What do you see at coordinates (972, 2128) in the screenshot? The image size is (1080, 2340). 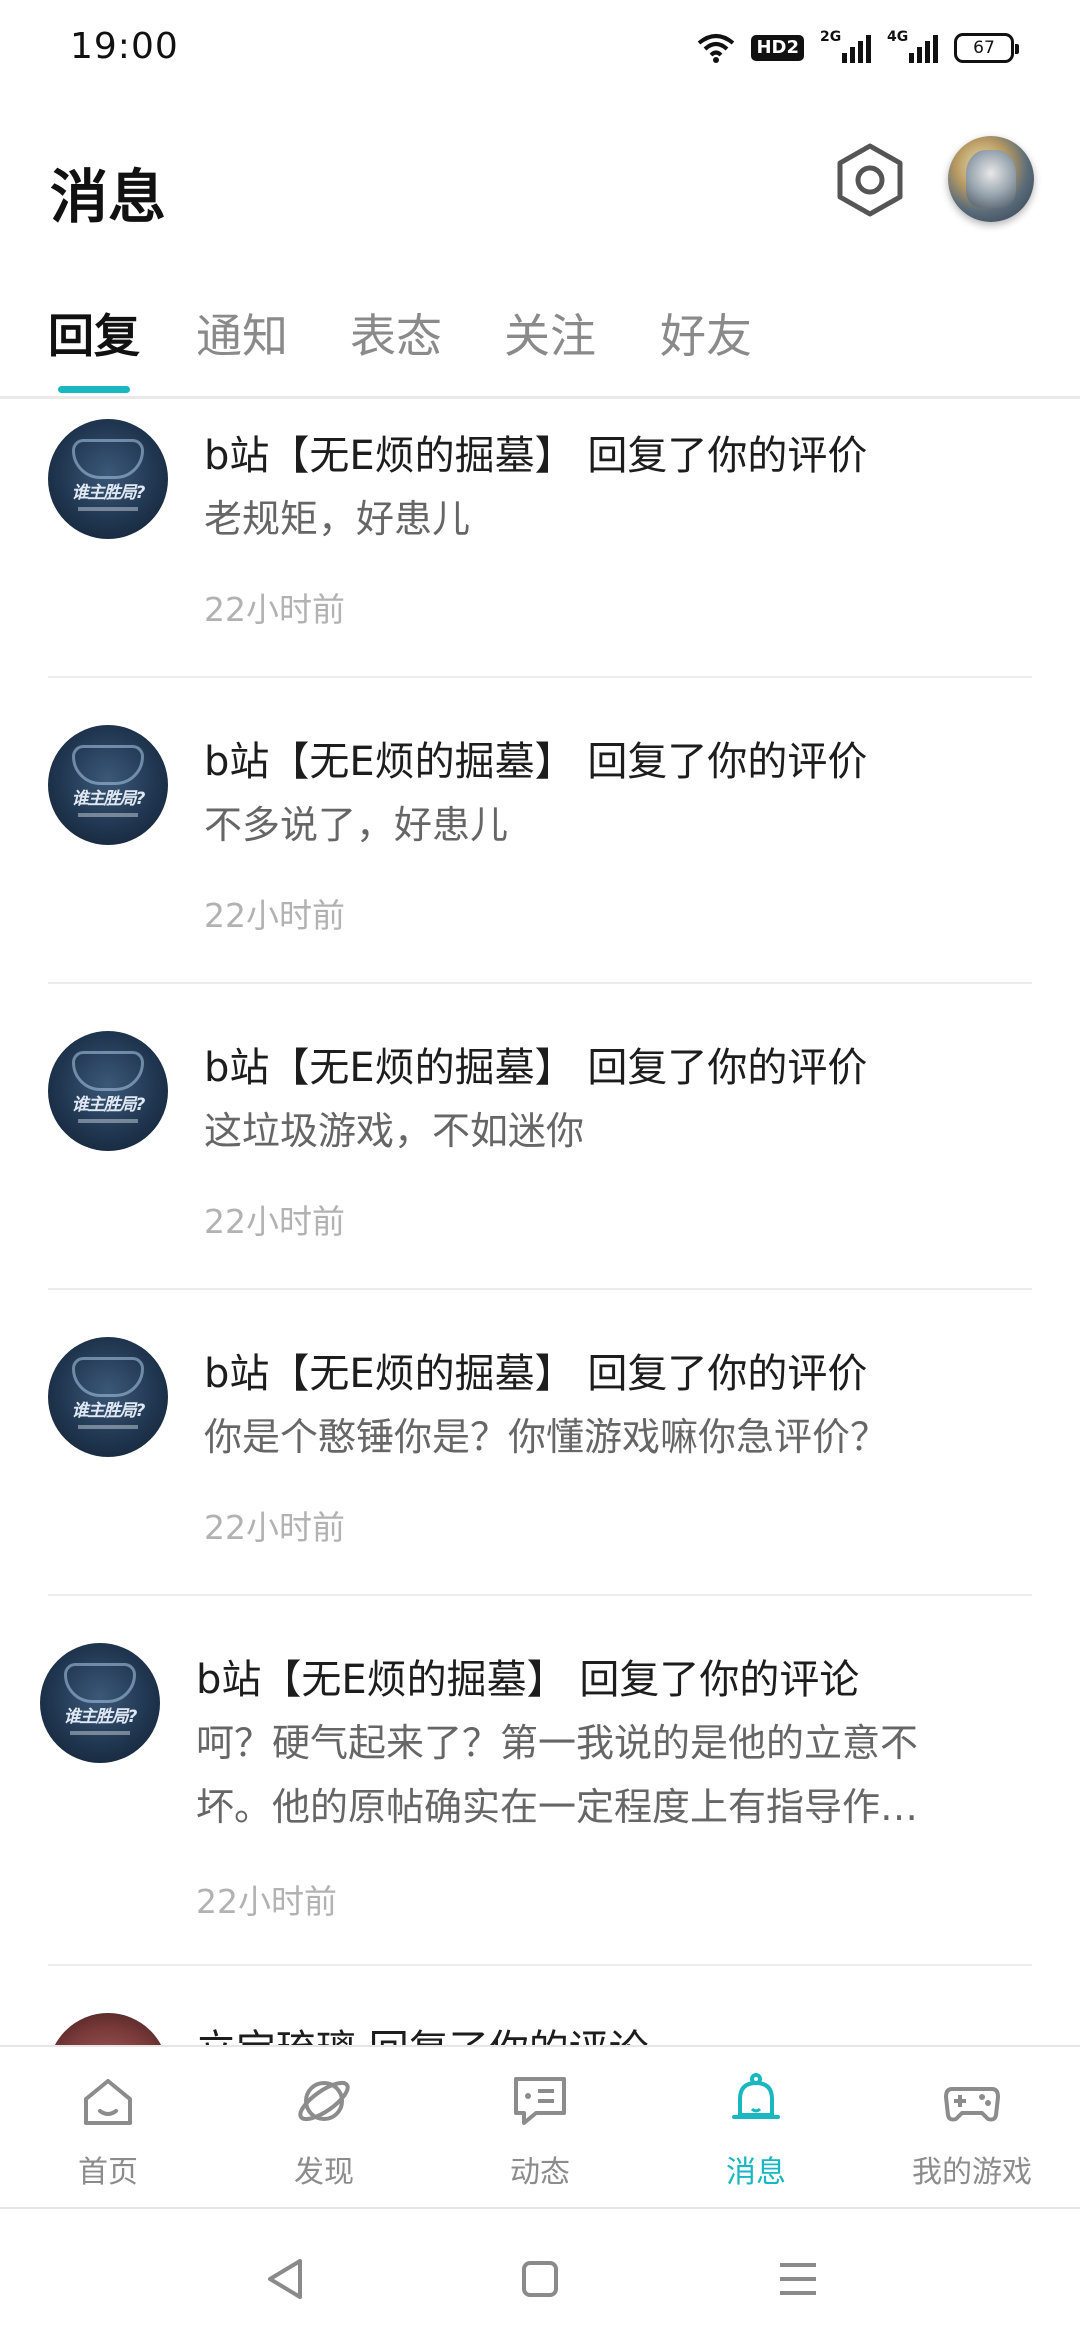 I see `nav-my-games: 我的游戏` at bounding box center [972, 2128].